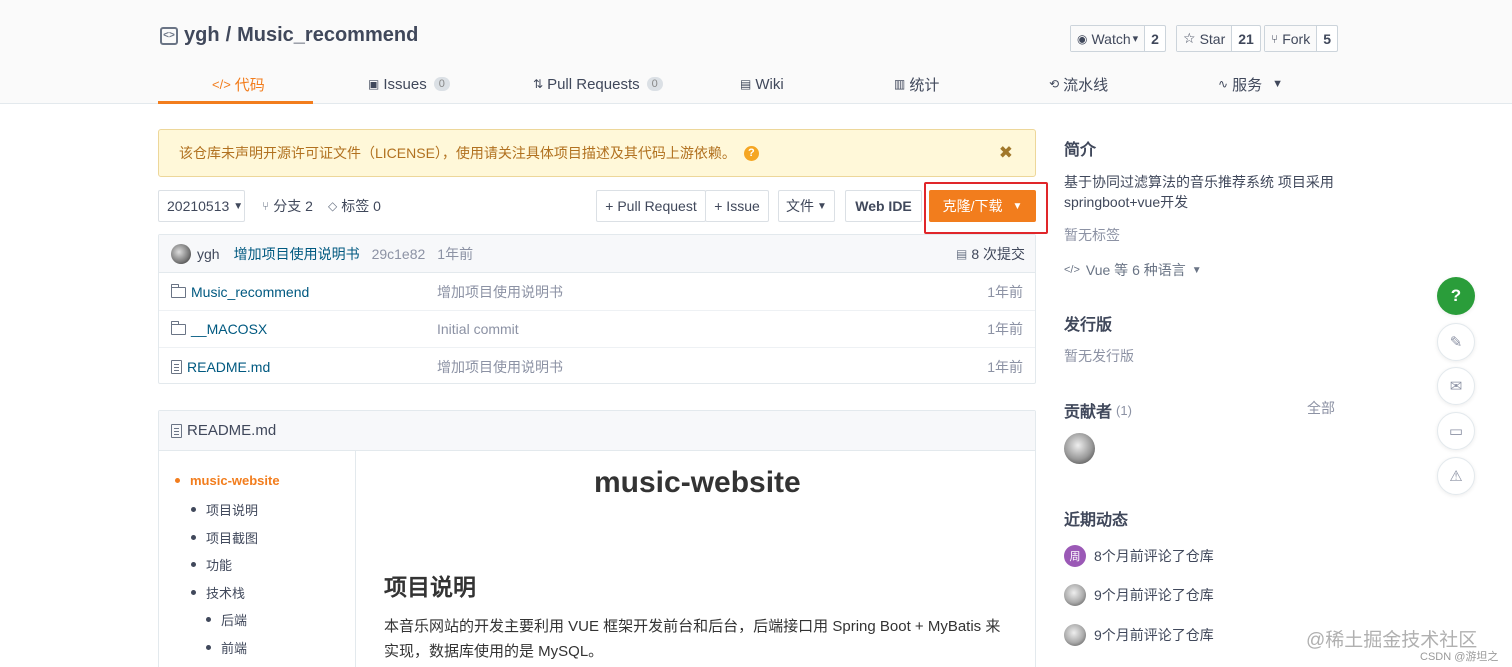  Describe the element at coordinates (1082, 38) in the screenshot. I see `eye-icon: ◉` at that location.